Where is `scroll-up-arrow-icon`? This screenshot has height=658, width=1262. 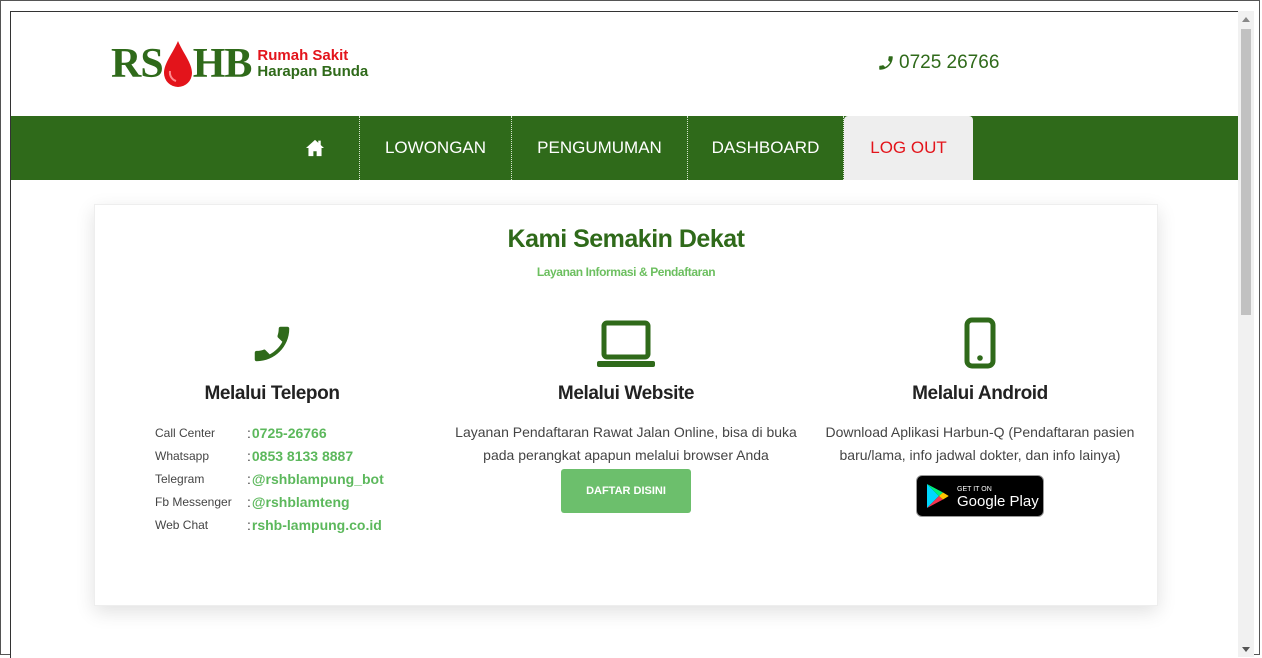
scroll-up-arrow-icon is located at coordinates (1246, 19).